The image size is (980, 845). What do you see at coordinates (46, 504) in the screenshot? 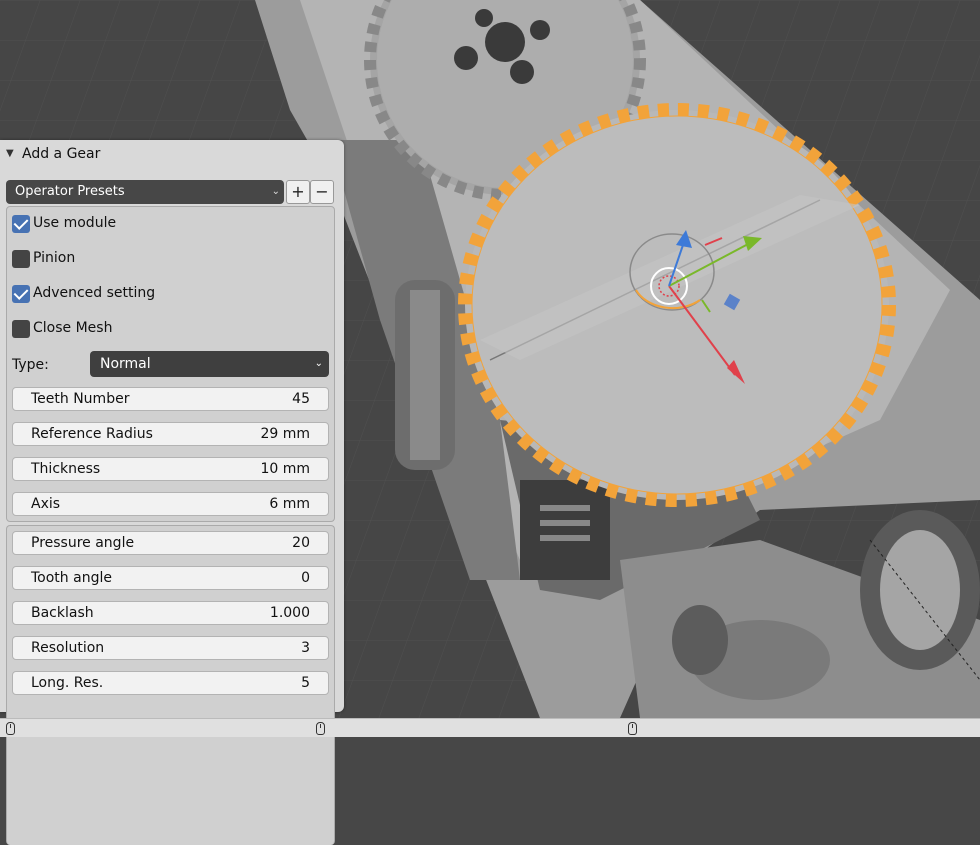
I see `field-label: Axis` at bounding box center [46, 504].